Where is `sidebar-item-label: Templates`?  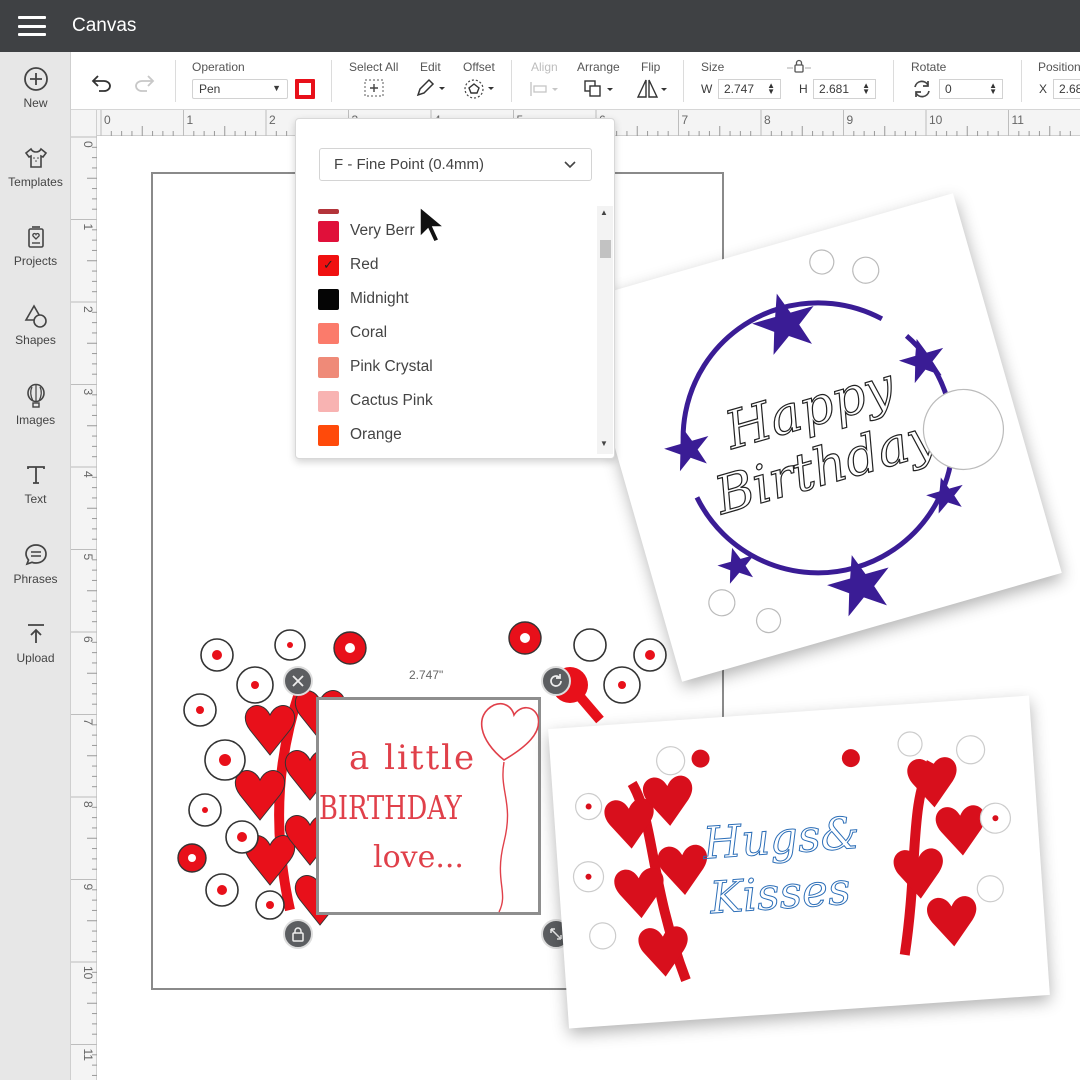
sidebar-item-label: Templates is located at coordinates (35, 182).